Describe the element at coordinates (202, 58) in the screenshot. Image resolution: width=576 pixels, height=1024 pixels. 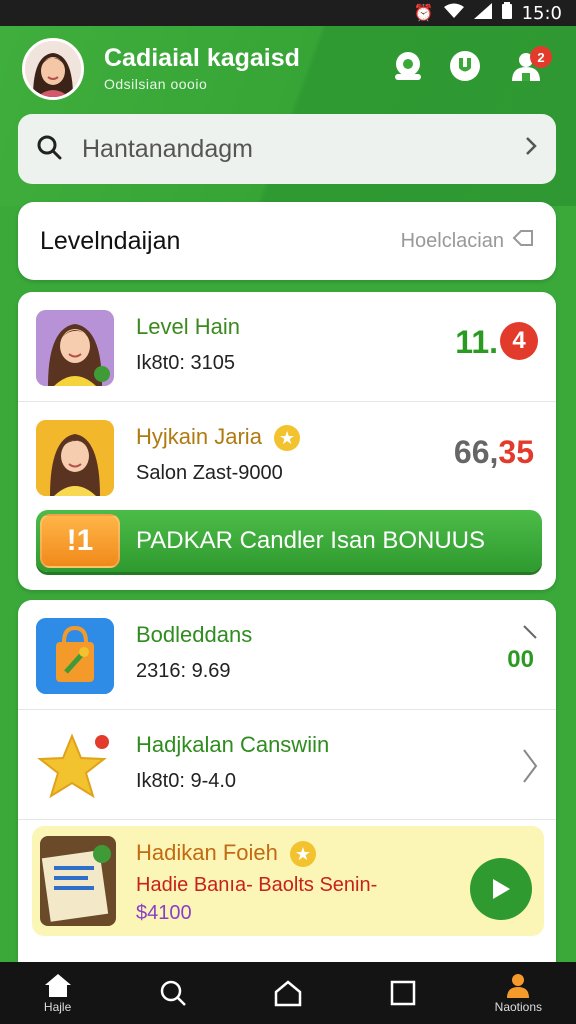
I see `app-title: Cadiaial kagaisd` at that location.